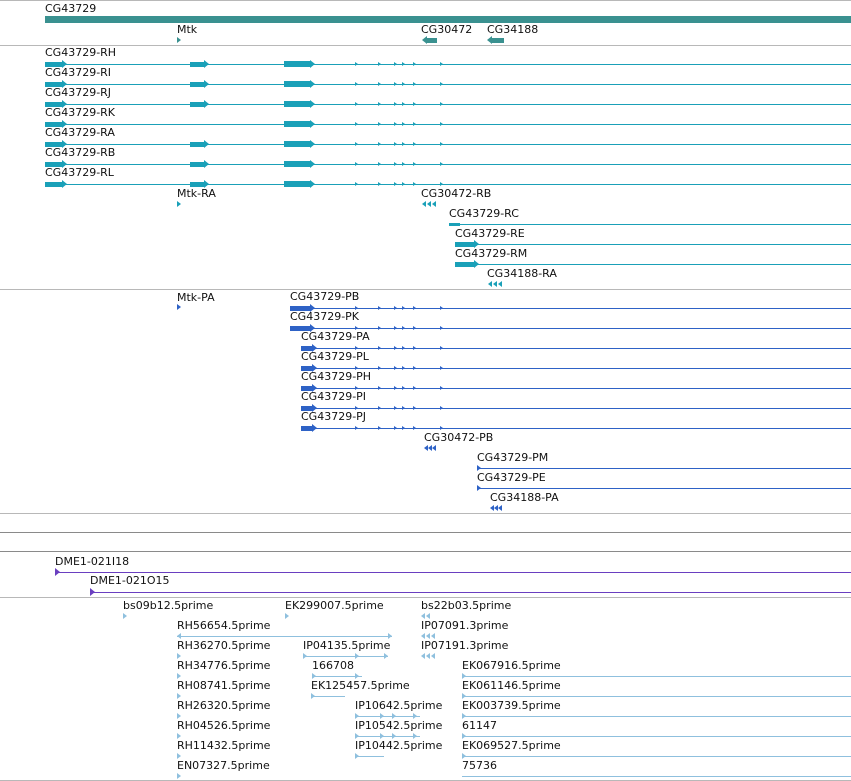 Image resolution: width=851 pixels, height=781 pixels. What do you see at coordinates (223, 765) in the screenshot?
I see `est-label: EN07327.5prime` at bounding box center [223, 765].